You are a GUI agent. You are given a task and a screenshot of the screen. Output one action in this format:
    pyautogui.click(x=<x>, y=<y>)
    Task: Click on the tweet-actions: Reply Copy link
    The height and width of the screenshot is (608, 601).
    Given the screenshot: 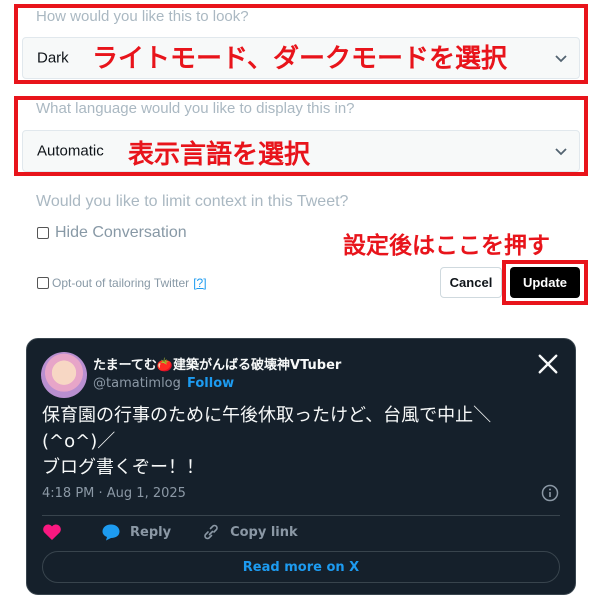 What is the action you would take?
    pyautogui.click(x=185, y=532)
    